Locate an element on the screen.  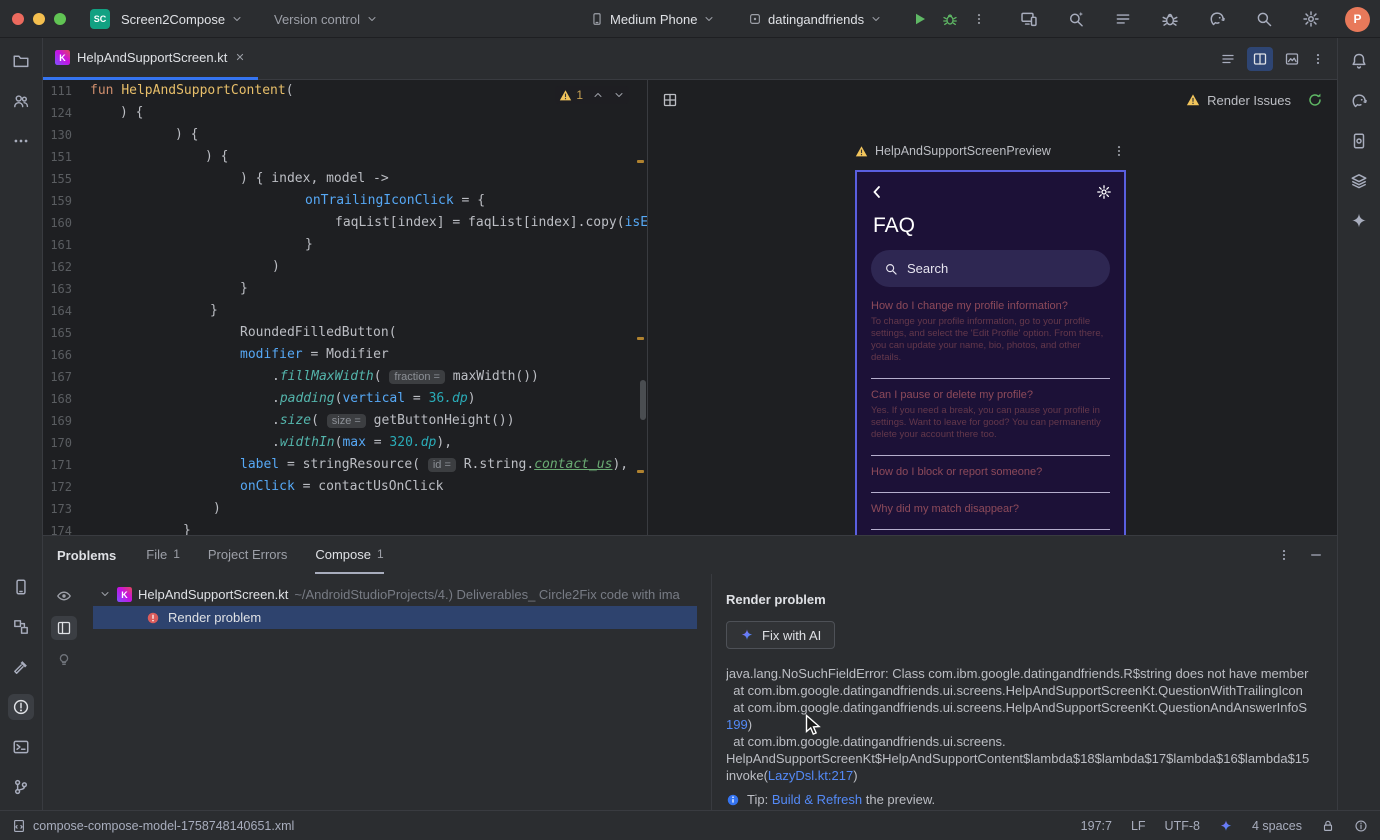
problems-icon is located at coordinates (21, 707).